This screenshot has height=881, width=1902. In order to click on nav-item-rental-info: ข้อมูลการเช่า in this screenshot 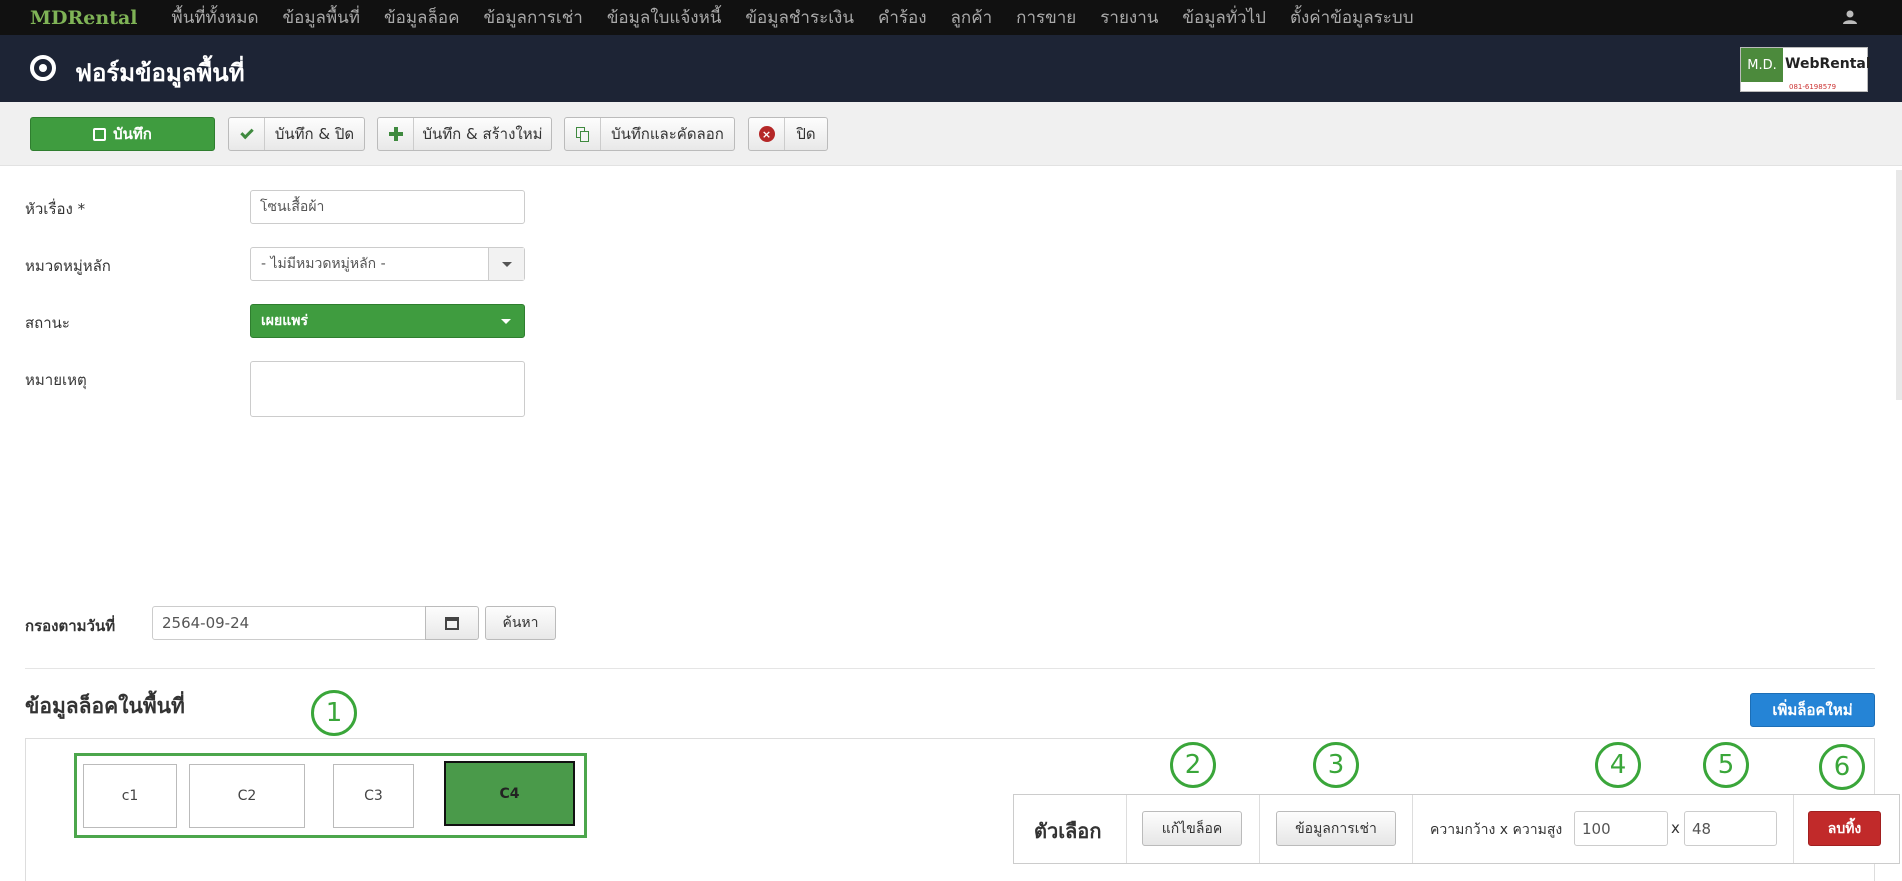, I will do `click(532, 17)`.